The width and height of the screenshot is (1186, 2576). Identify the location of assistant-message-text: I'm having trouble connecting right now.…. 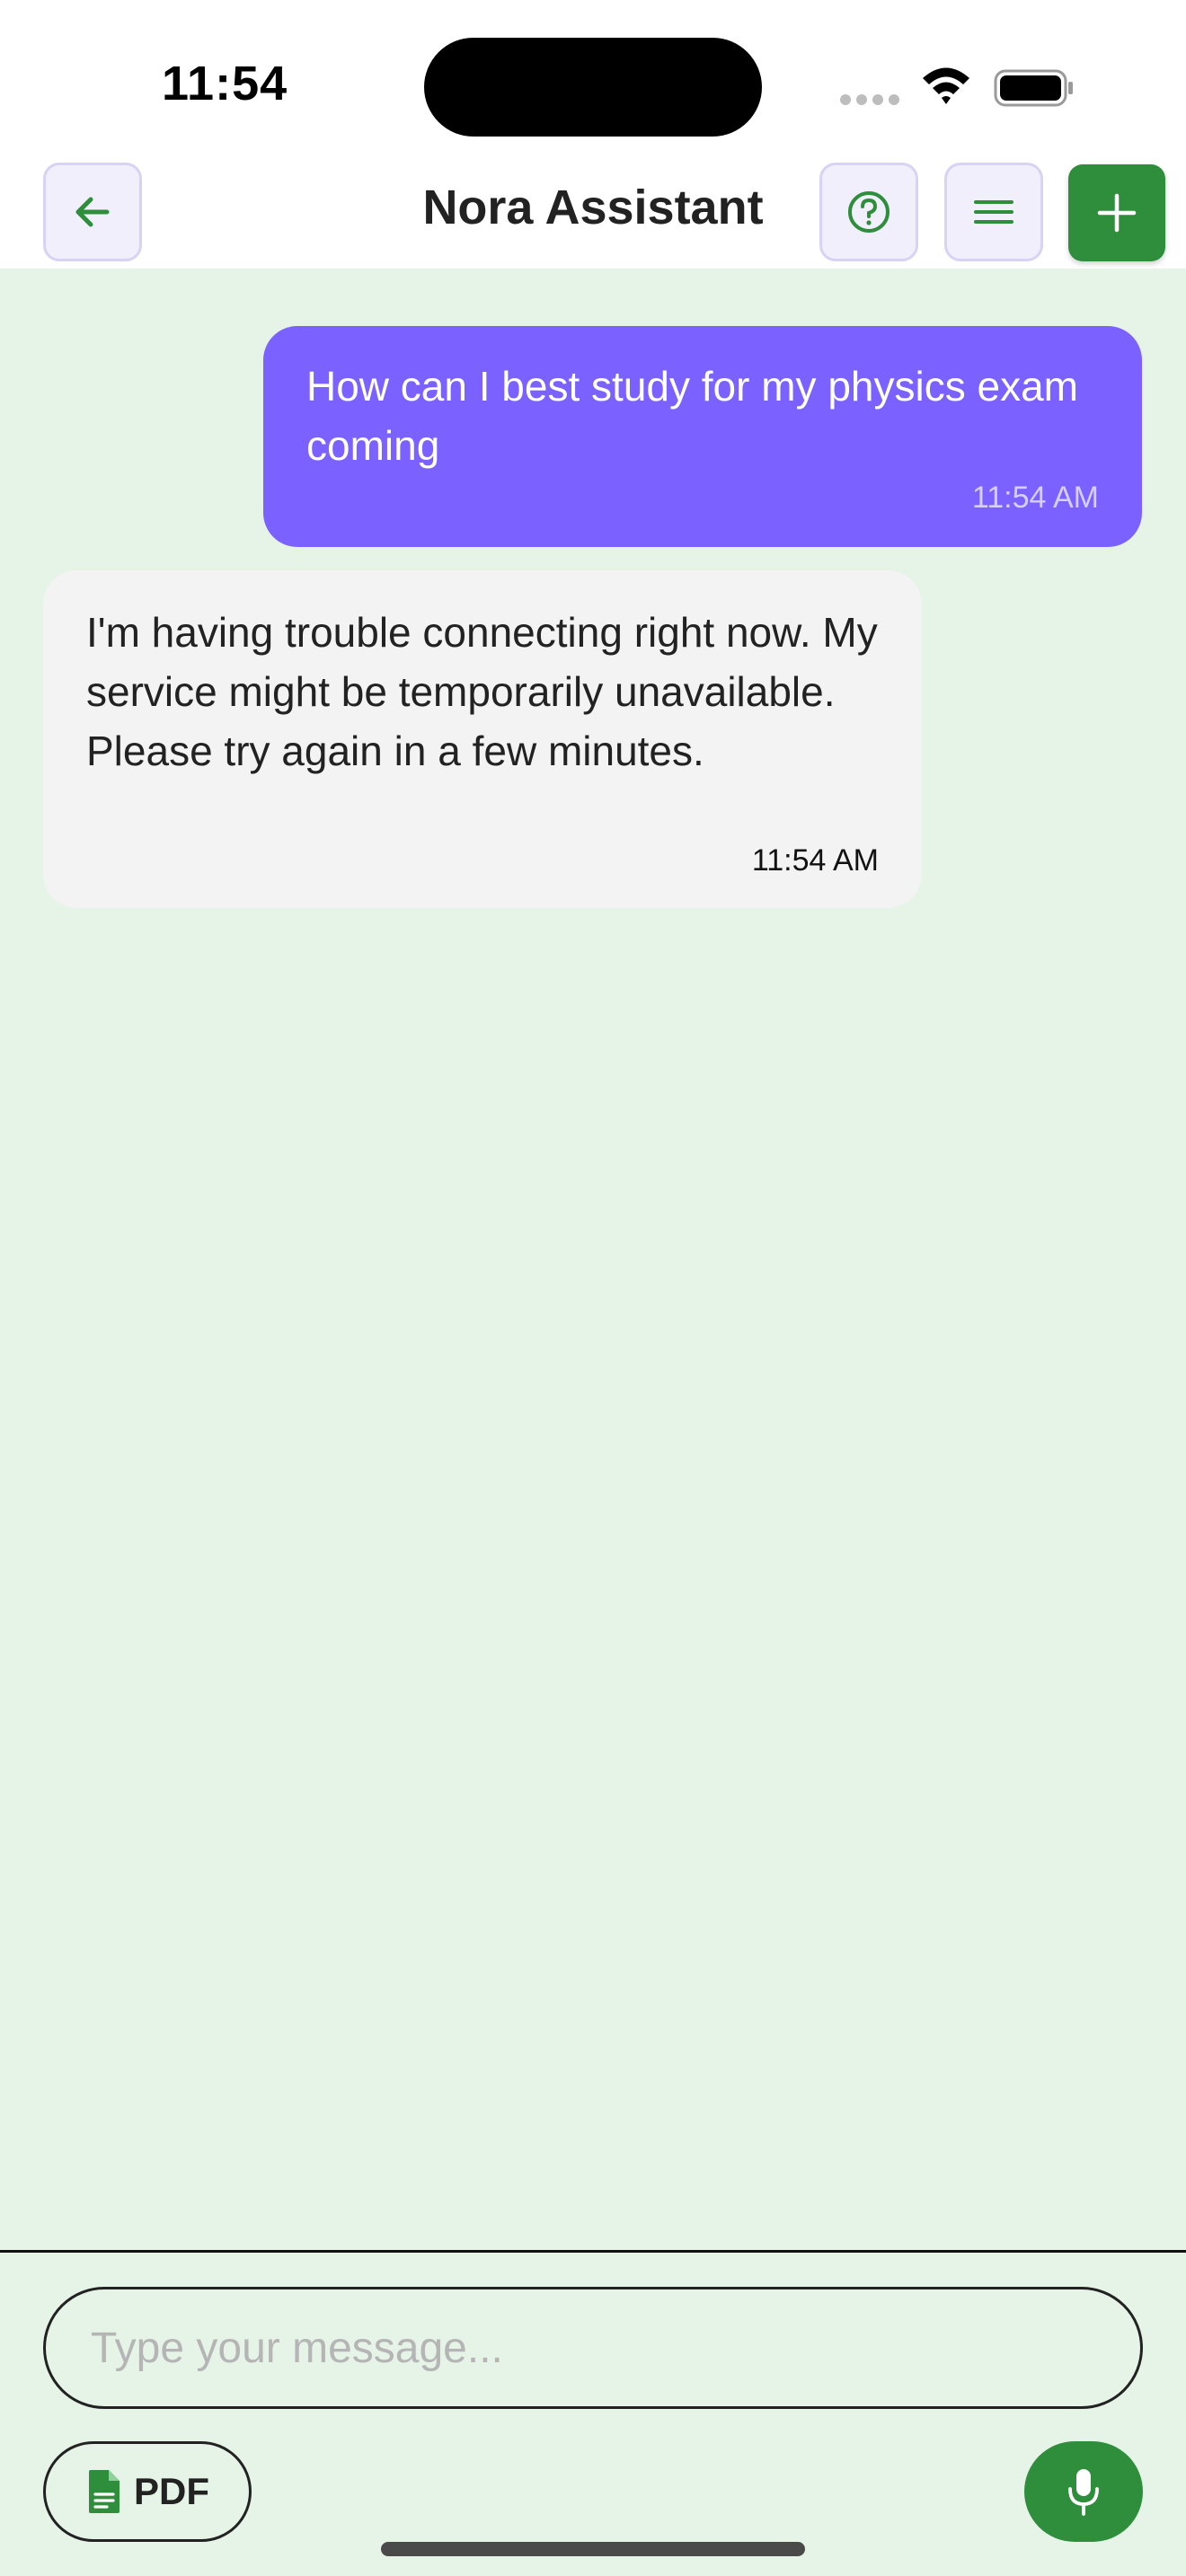
(482, 691).